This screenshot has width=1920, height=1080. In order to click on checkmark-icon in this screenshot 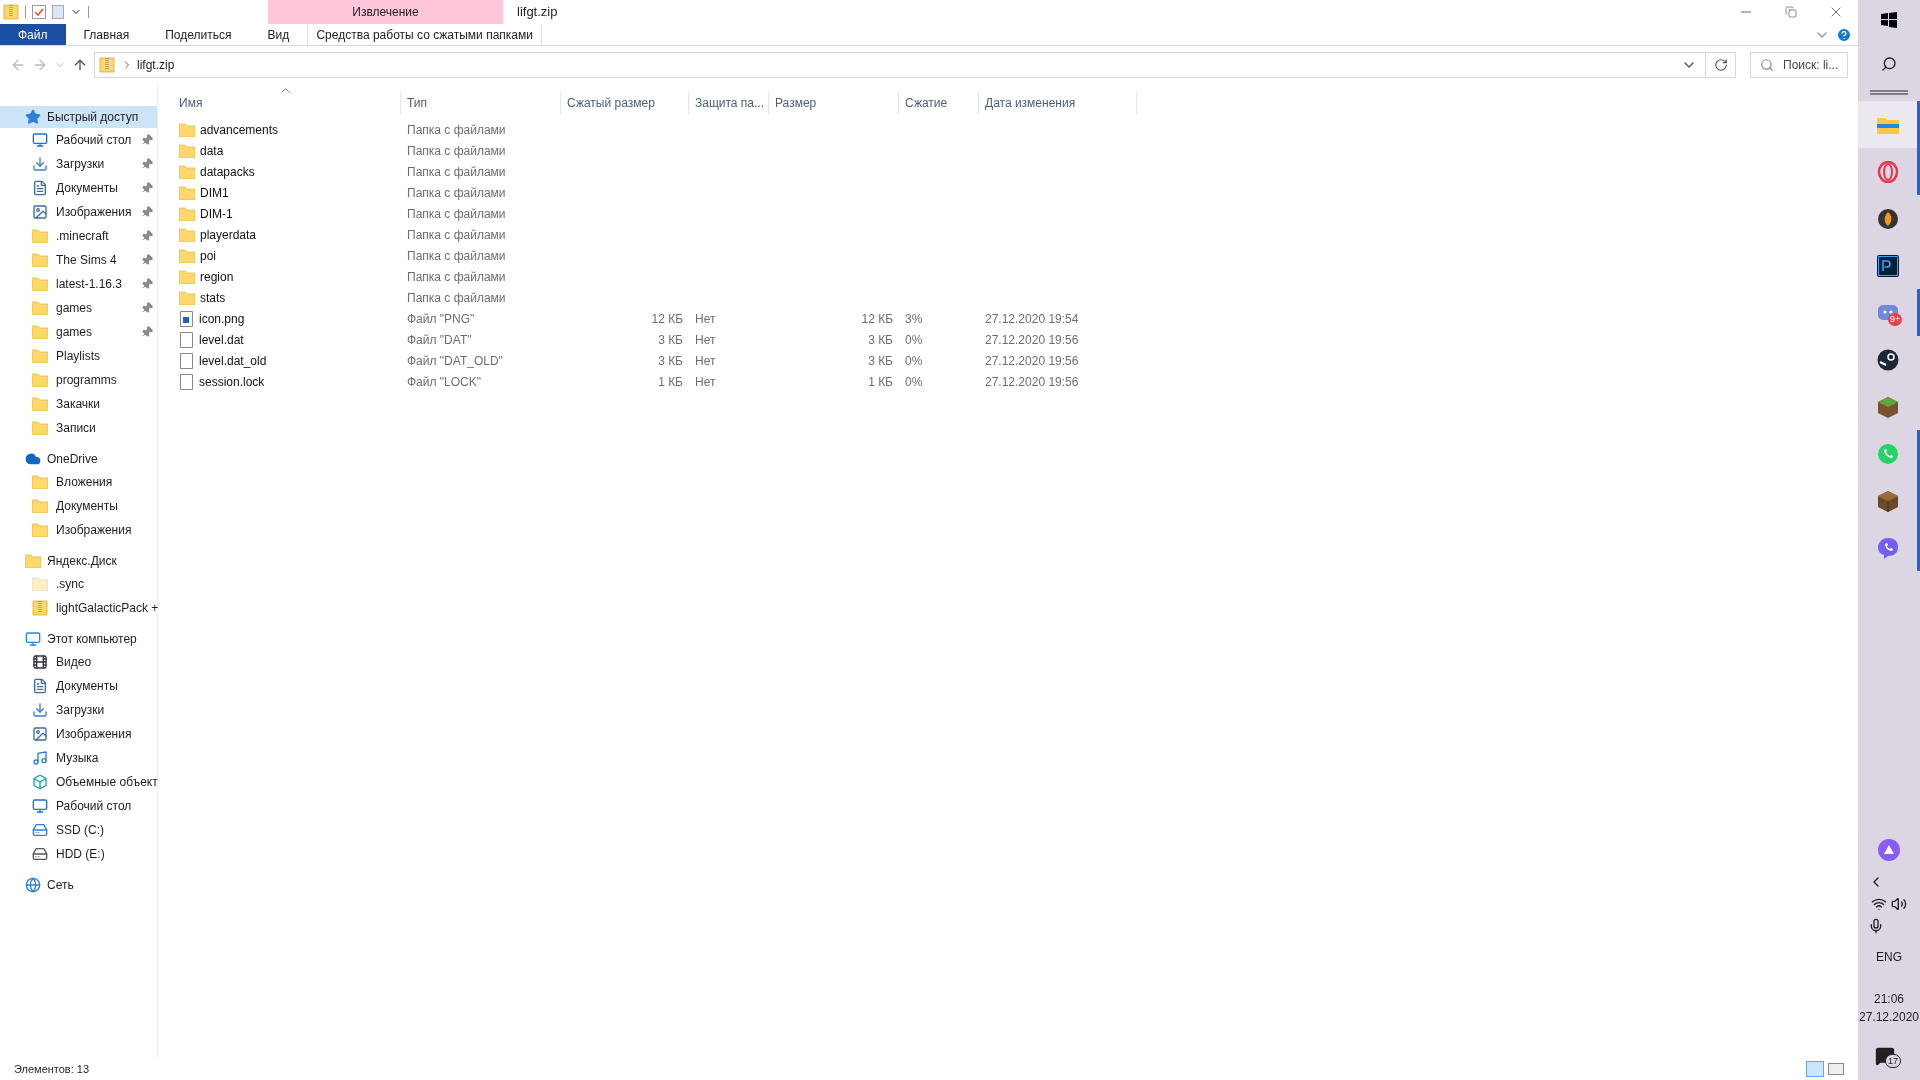, I will do `click(39, 12)`.